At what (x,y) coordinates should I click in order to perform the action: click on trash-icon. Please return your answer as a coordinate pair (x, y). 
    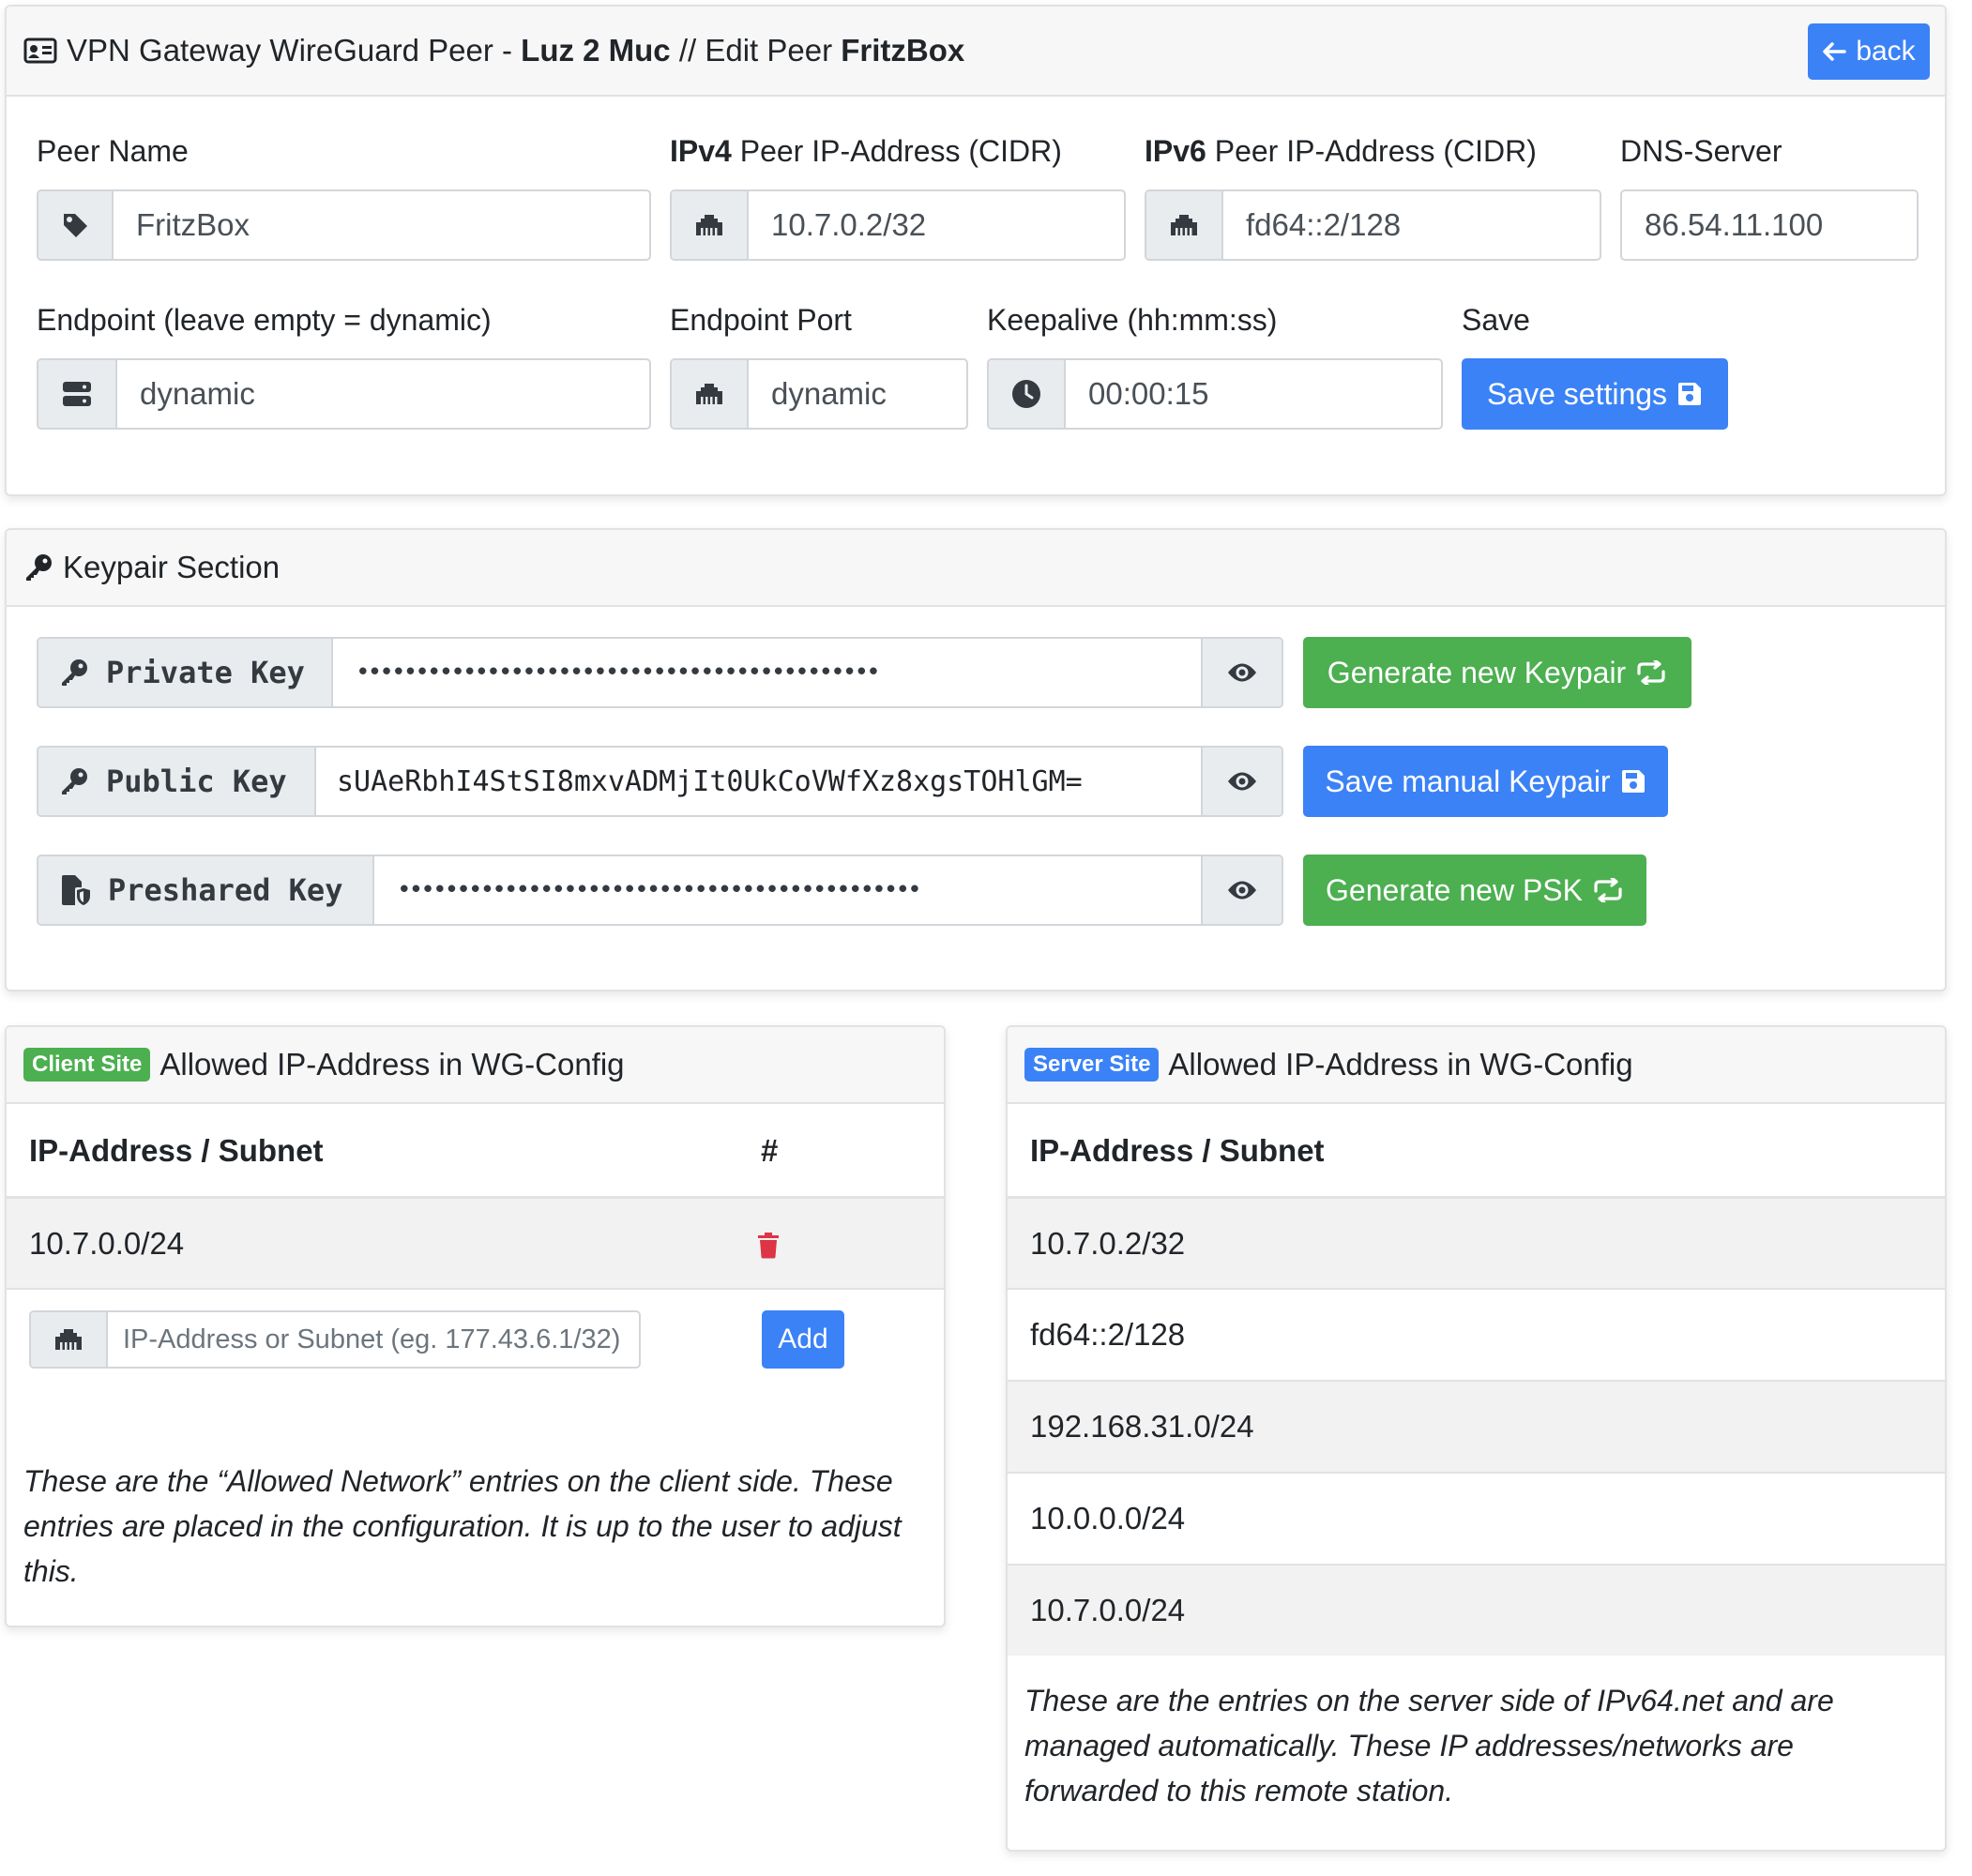
    Looking at the image, I should click on (769, 1245).